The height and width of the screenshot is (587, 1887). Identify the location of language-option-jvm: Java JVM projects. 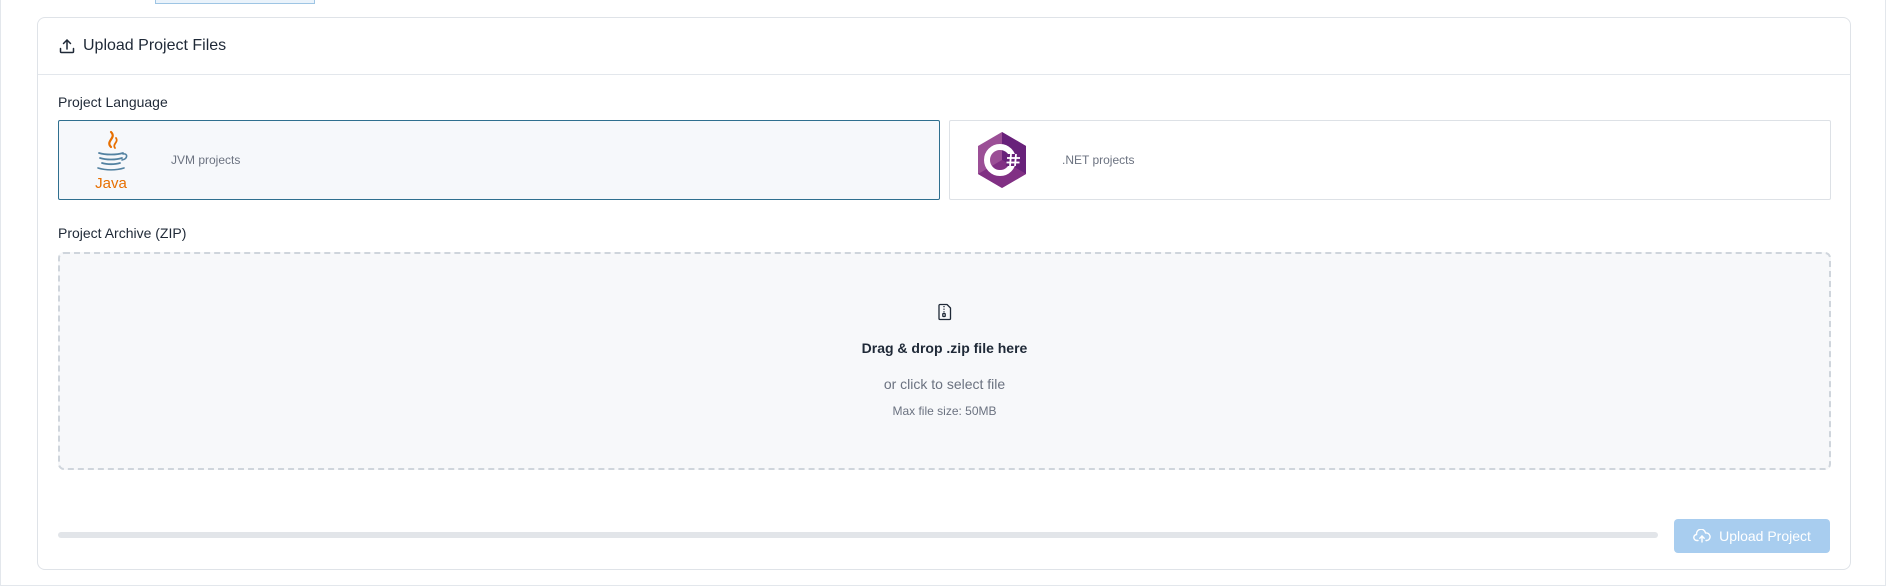
(499, 160).